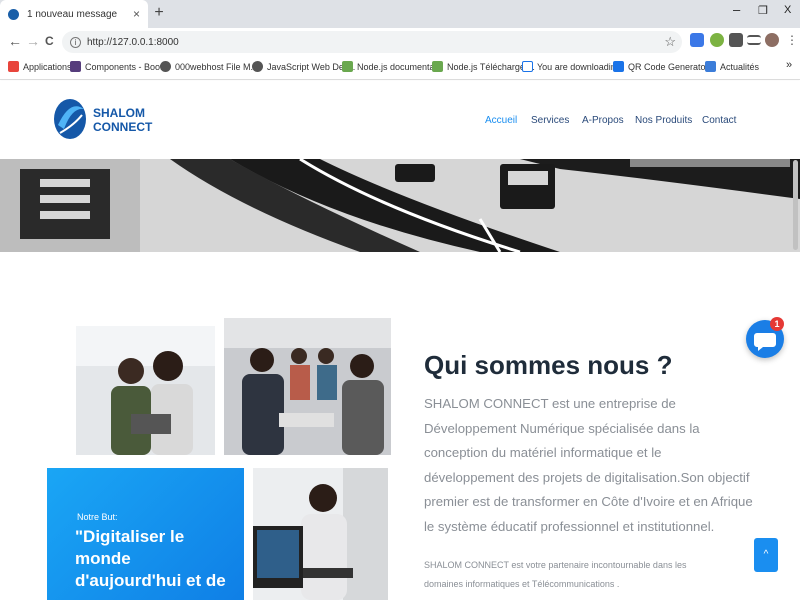 The width and height of the screenshot is (800, 600). Describe the element at coordinates (719, 120) in the screenshot. I see `nav-contact: Contact` at that location.